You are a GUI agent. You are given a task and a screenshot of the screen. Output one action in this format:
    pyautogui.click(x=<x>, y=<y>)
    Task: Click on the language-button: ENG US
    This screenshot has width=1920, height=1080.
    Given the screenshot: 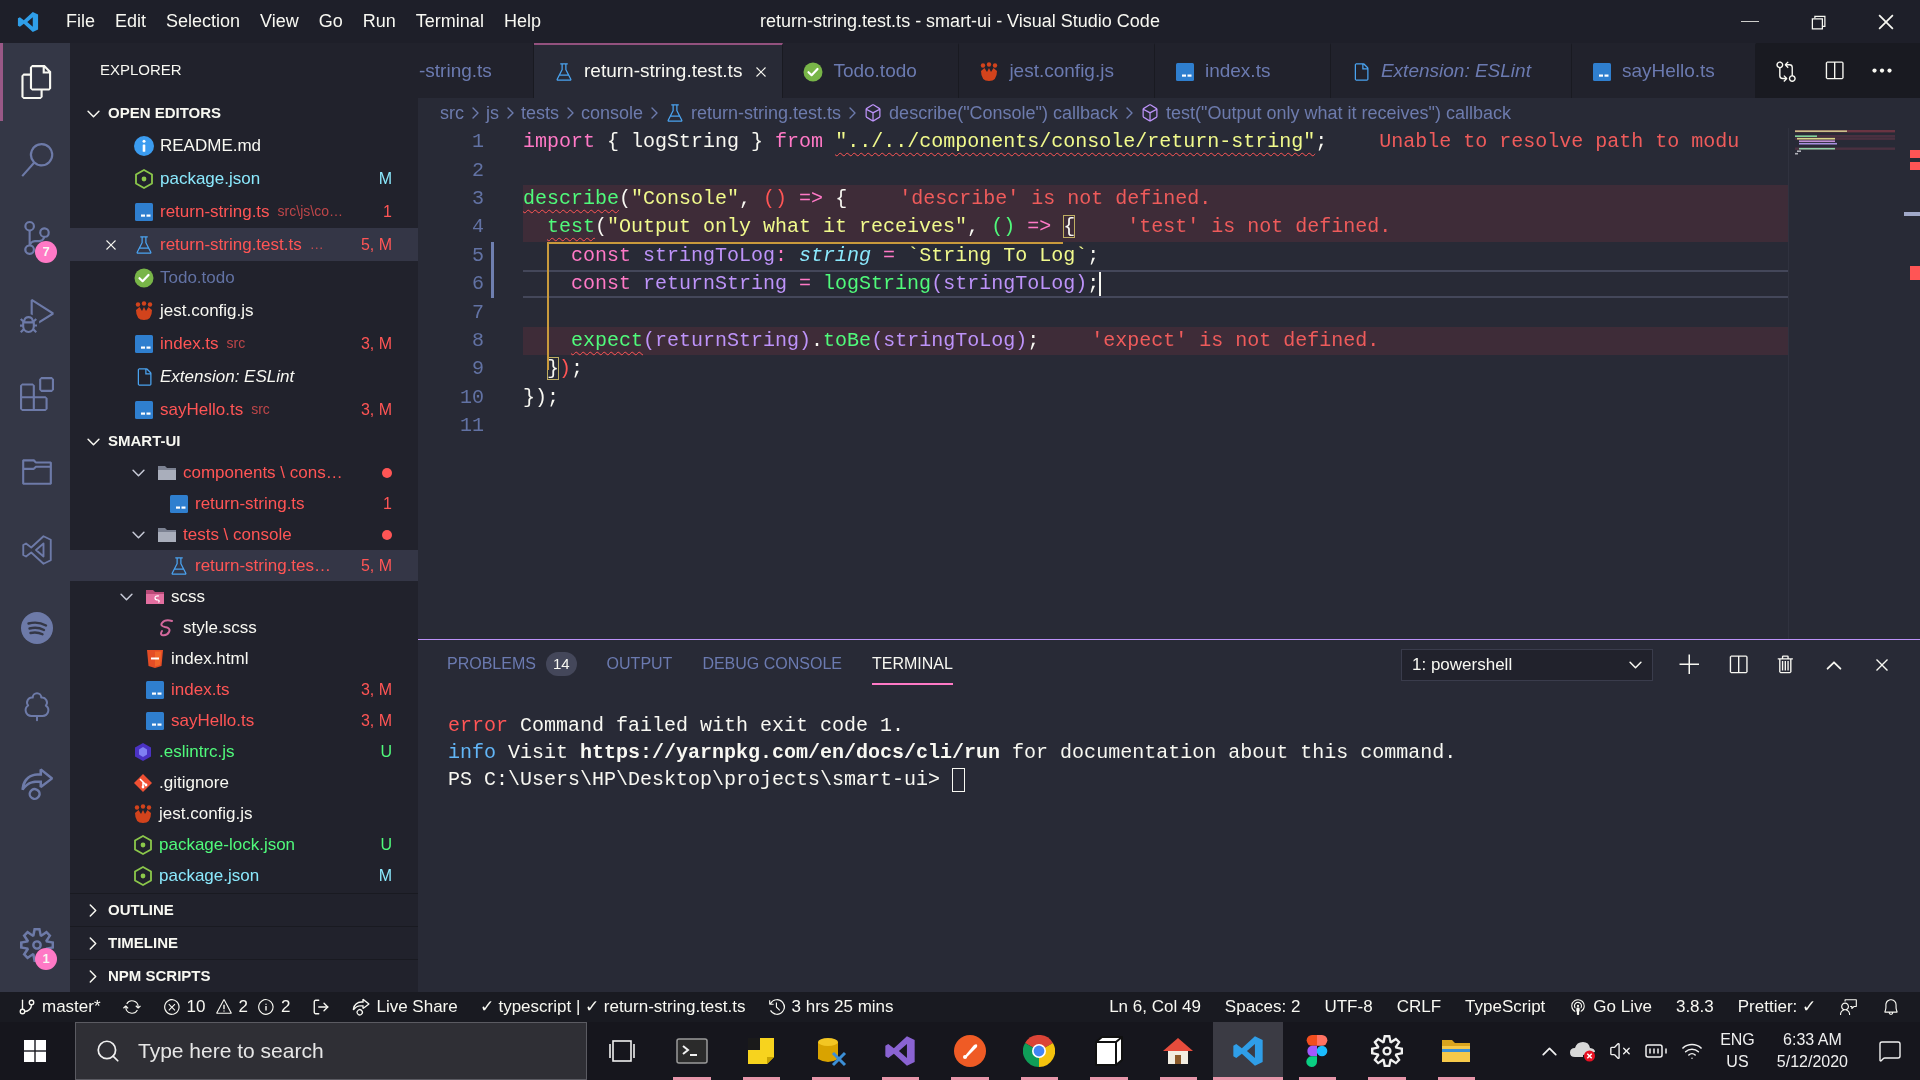 What is the action you would take?
    pyautogui.click(x=1737, y=1051)
    